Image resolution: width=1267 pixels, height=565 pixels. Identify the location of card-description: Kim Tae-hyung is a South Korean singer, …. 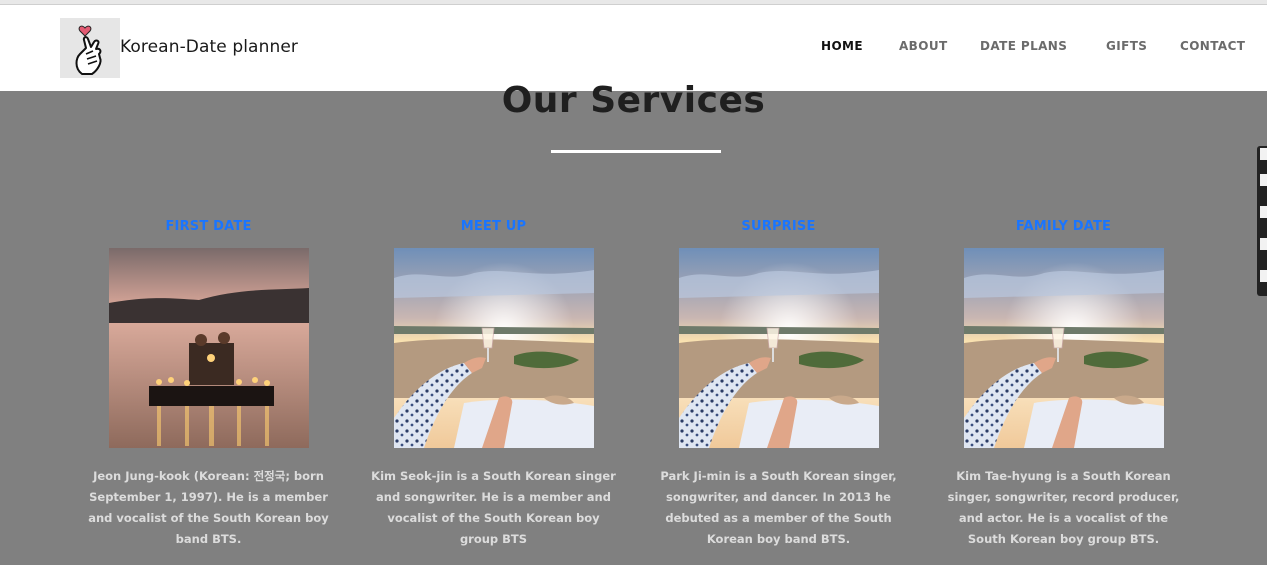
(1063, 507).